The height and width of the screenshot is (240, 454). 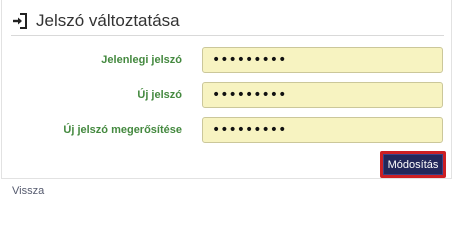 I want to click on new-password-row: Új jelszó, so click(x=227, y=95).